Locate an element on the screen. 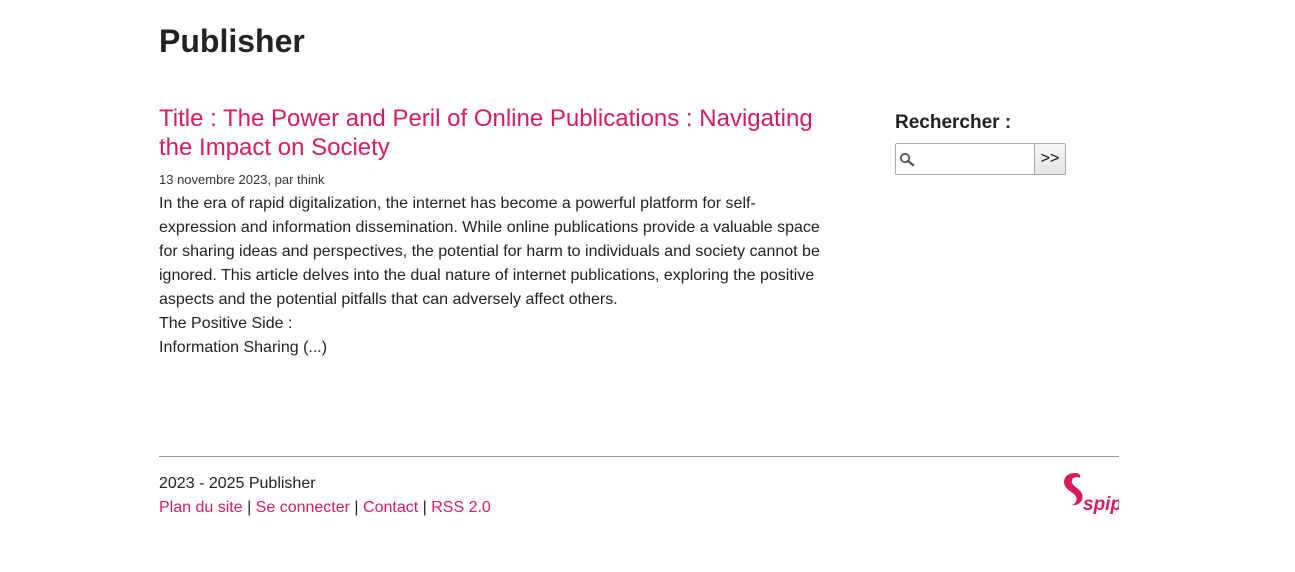  article-paragraph: Information Sharing (...) is located at coordinates (243, 347).